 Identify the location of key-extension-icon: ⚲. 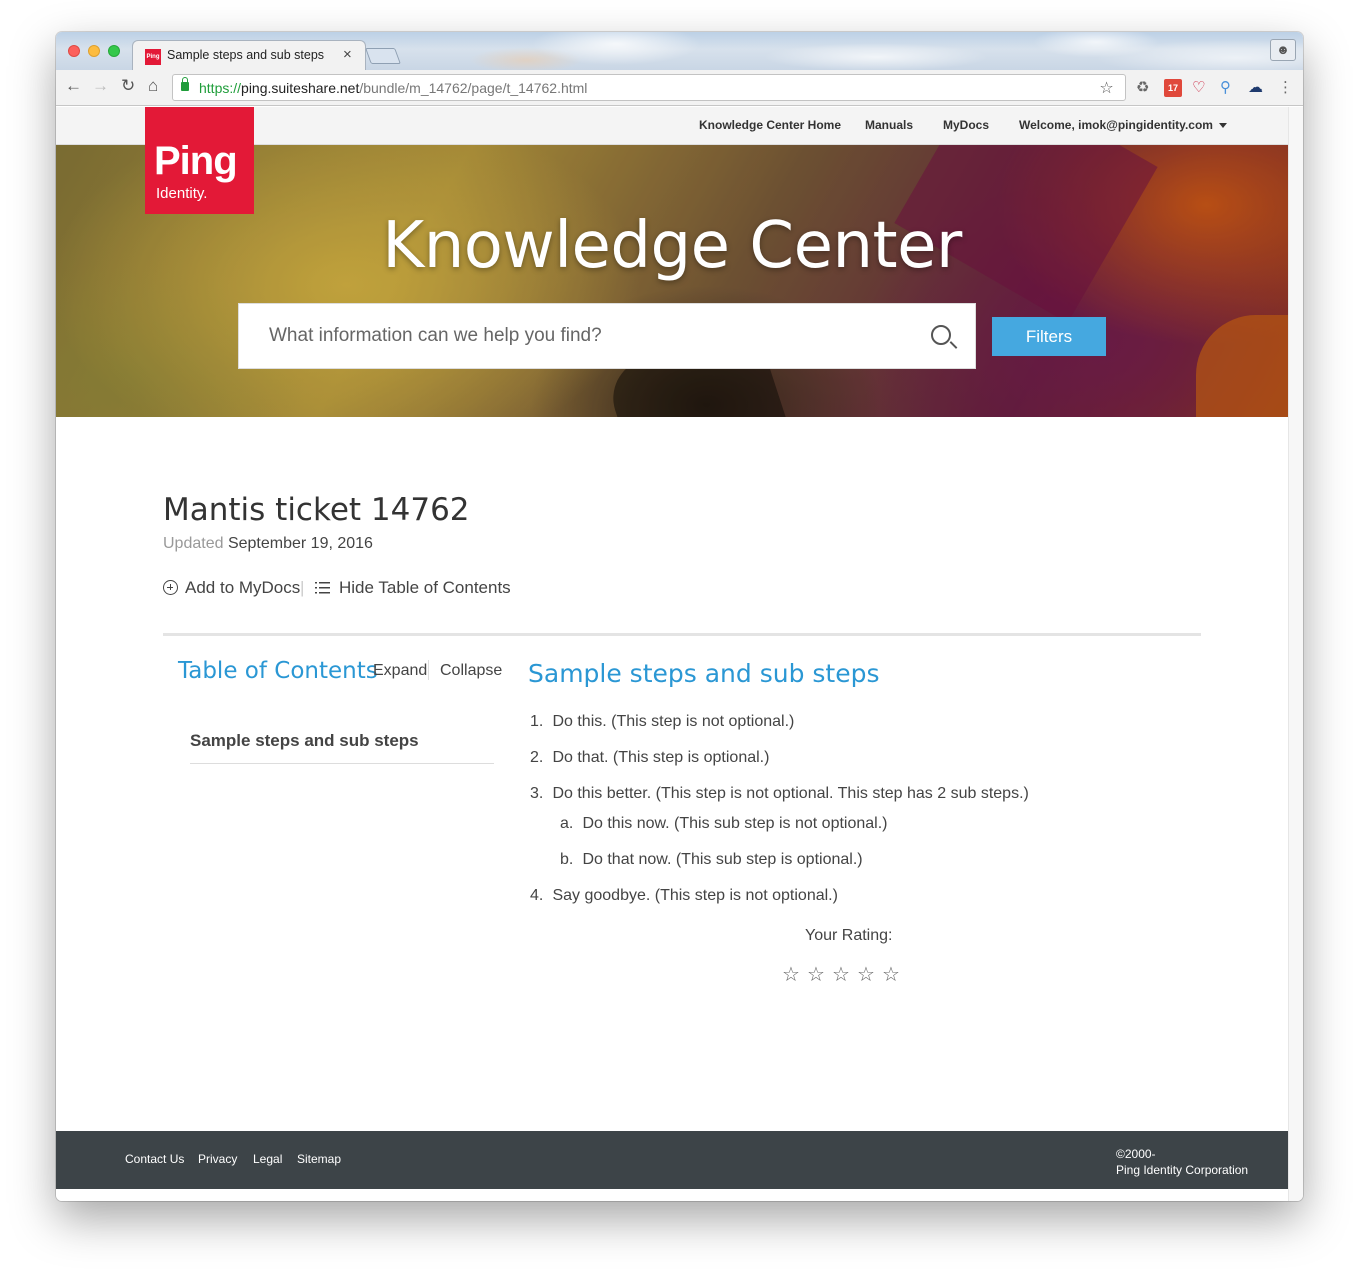
(1225, 88).